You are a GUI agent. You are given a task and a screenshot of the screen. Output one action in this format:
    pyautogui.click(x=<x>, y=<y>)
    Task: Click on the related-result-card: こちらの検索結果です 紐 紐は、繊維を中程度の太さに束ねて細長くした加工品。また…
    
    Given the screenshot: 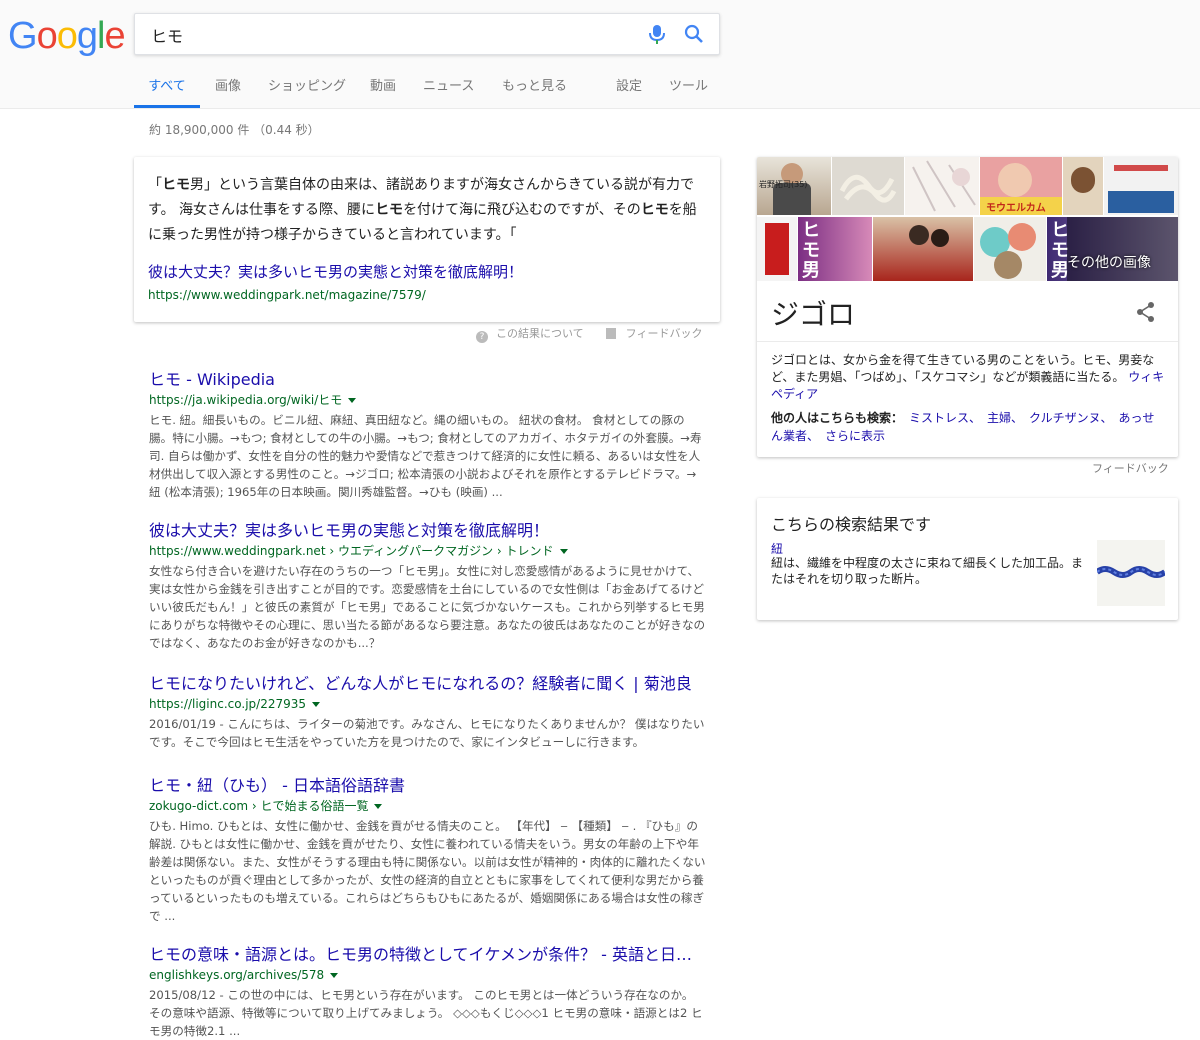 What is the action you would take?
    pyautogui.click(x=967, y=559)
    